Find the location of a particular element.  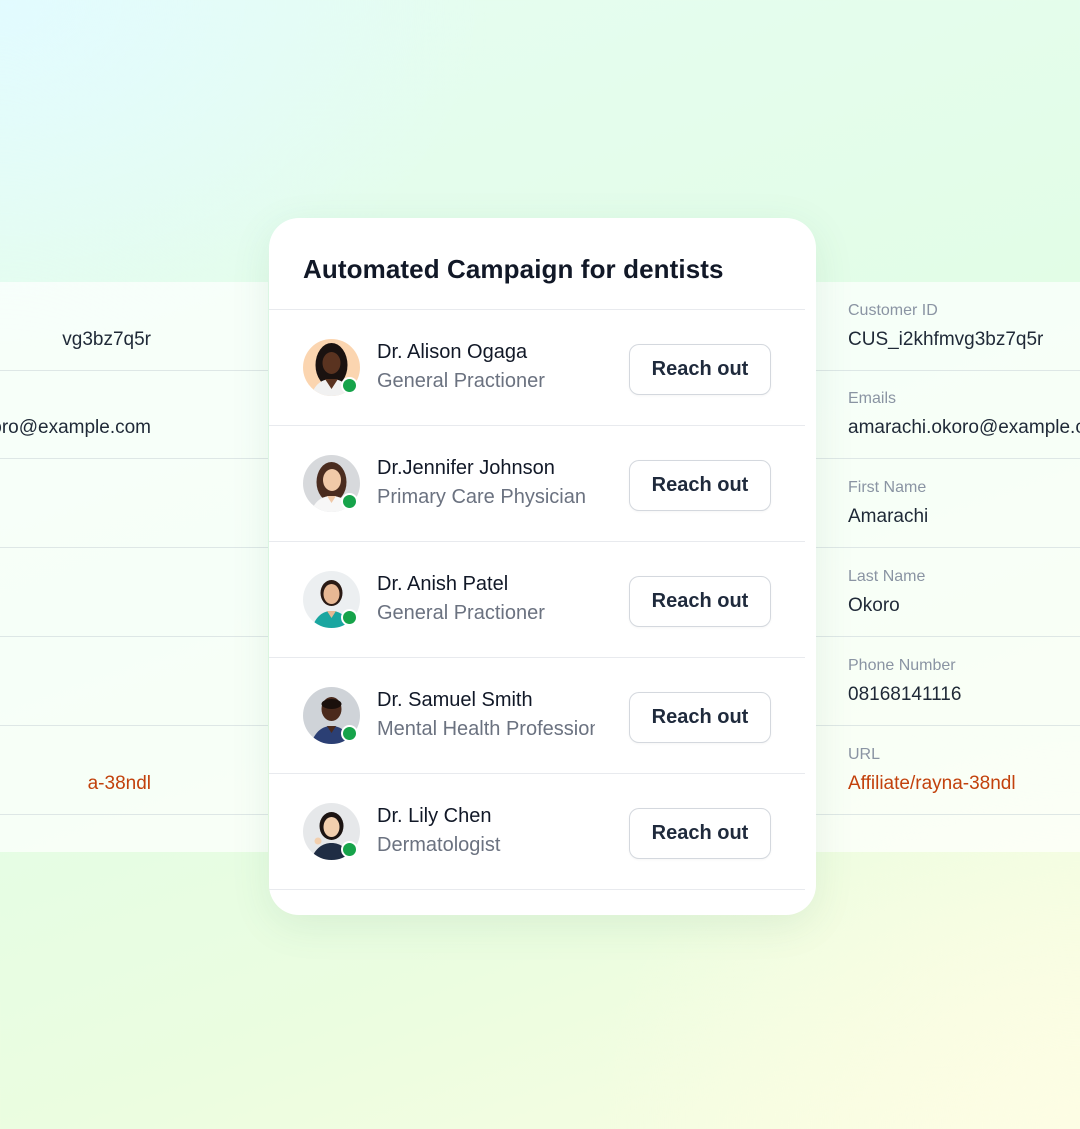

field-value: Amarachi is located at coordinates (888, 516).